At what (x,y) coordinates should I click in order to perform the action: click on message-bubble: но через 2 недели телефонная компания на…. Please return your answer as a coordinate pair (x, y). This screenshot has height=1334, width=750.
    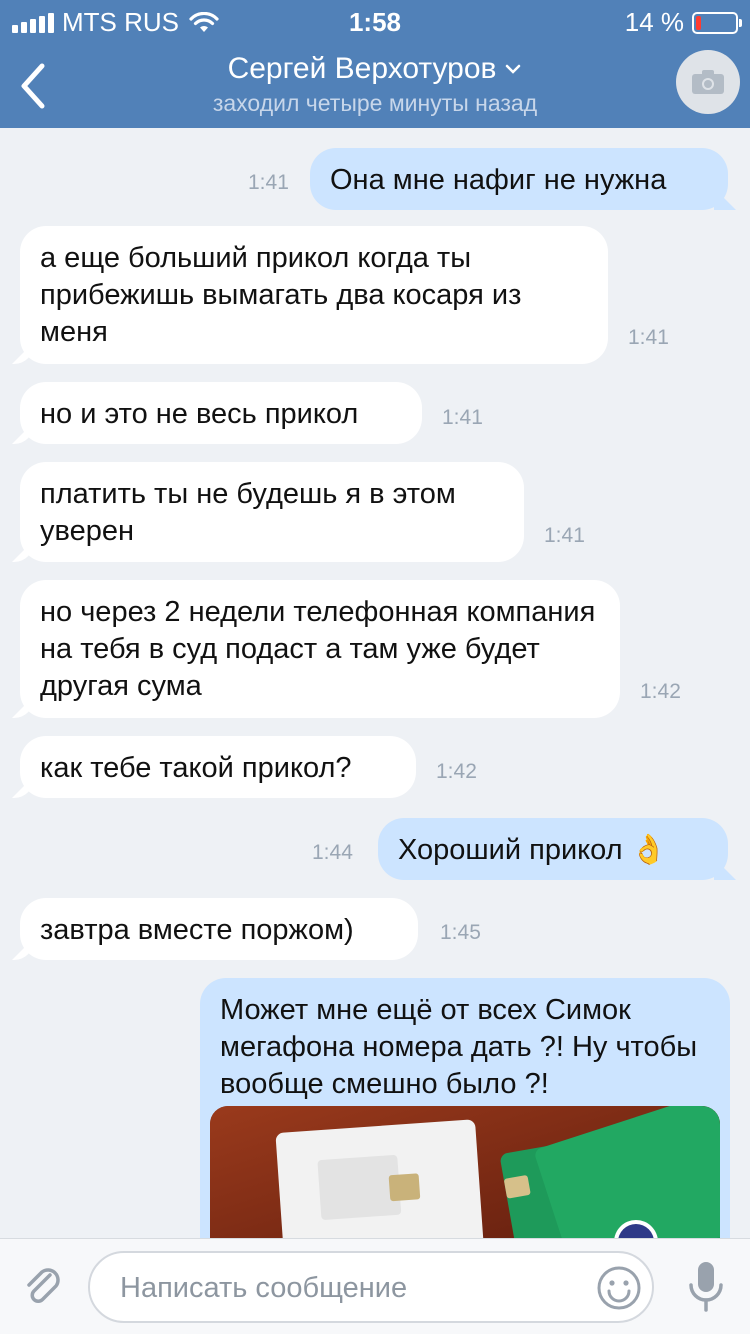
    Looking at the image, I should click on (320, 649).